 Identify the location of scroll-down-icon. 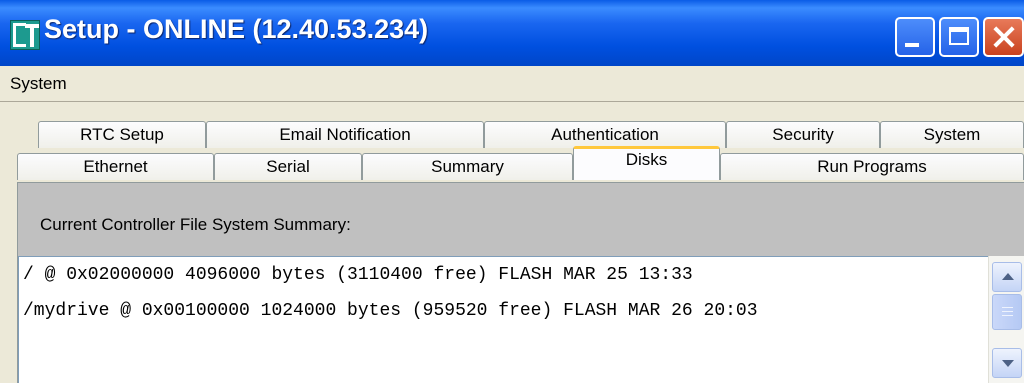
(1008, 363).